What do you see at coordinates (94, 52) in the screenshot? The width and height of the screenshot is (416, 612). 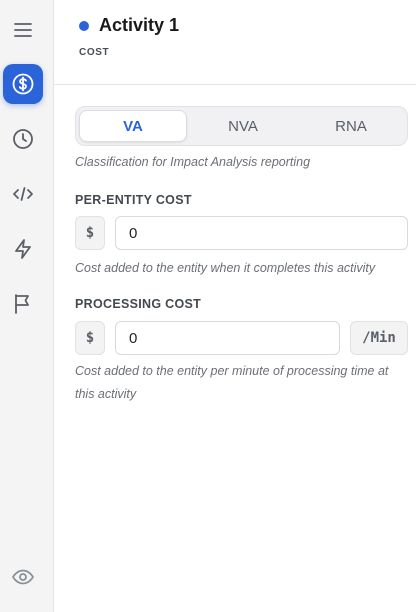 I see `section-subtitle: COST` at bounding box center [94, 52].